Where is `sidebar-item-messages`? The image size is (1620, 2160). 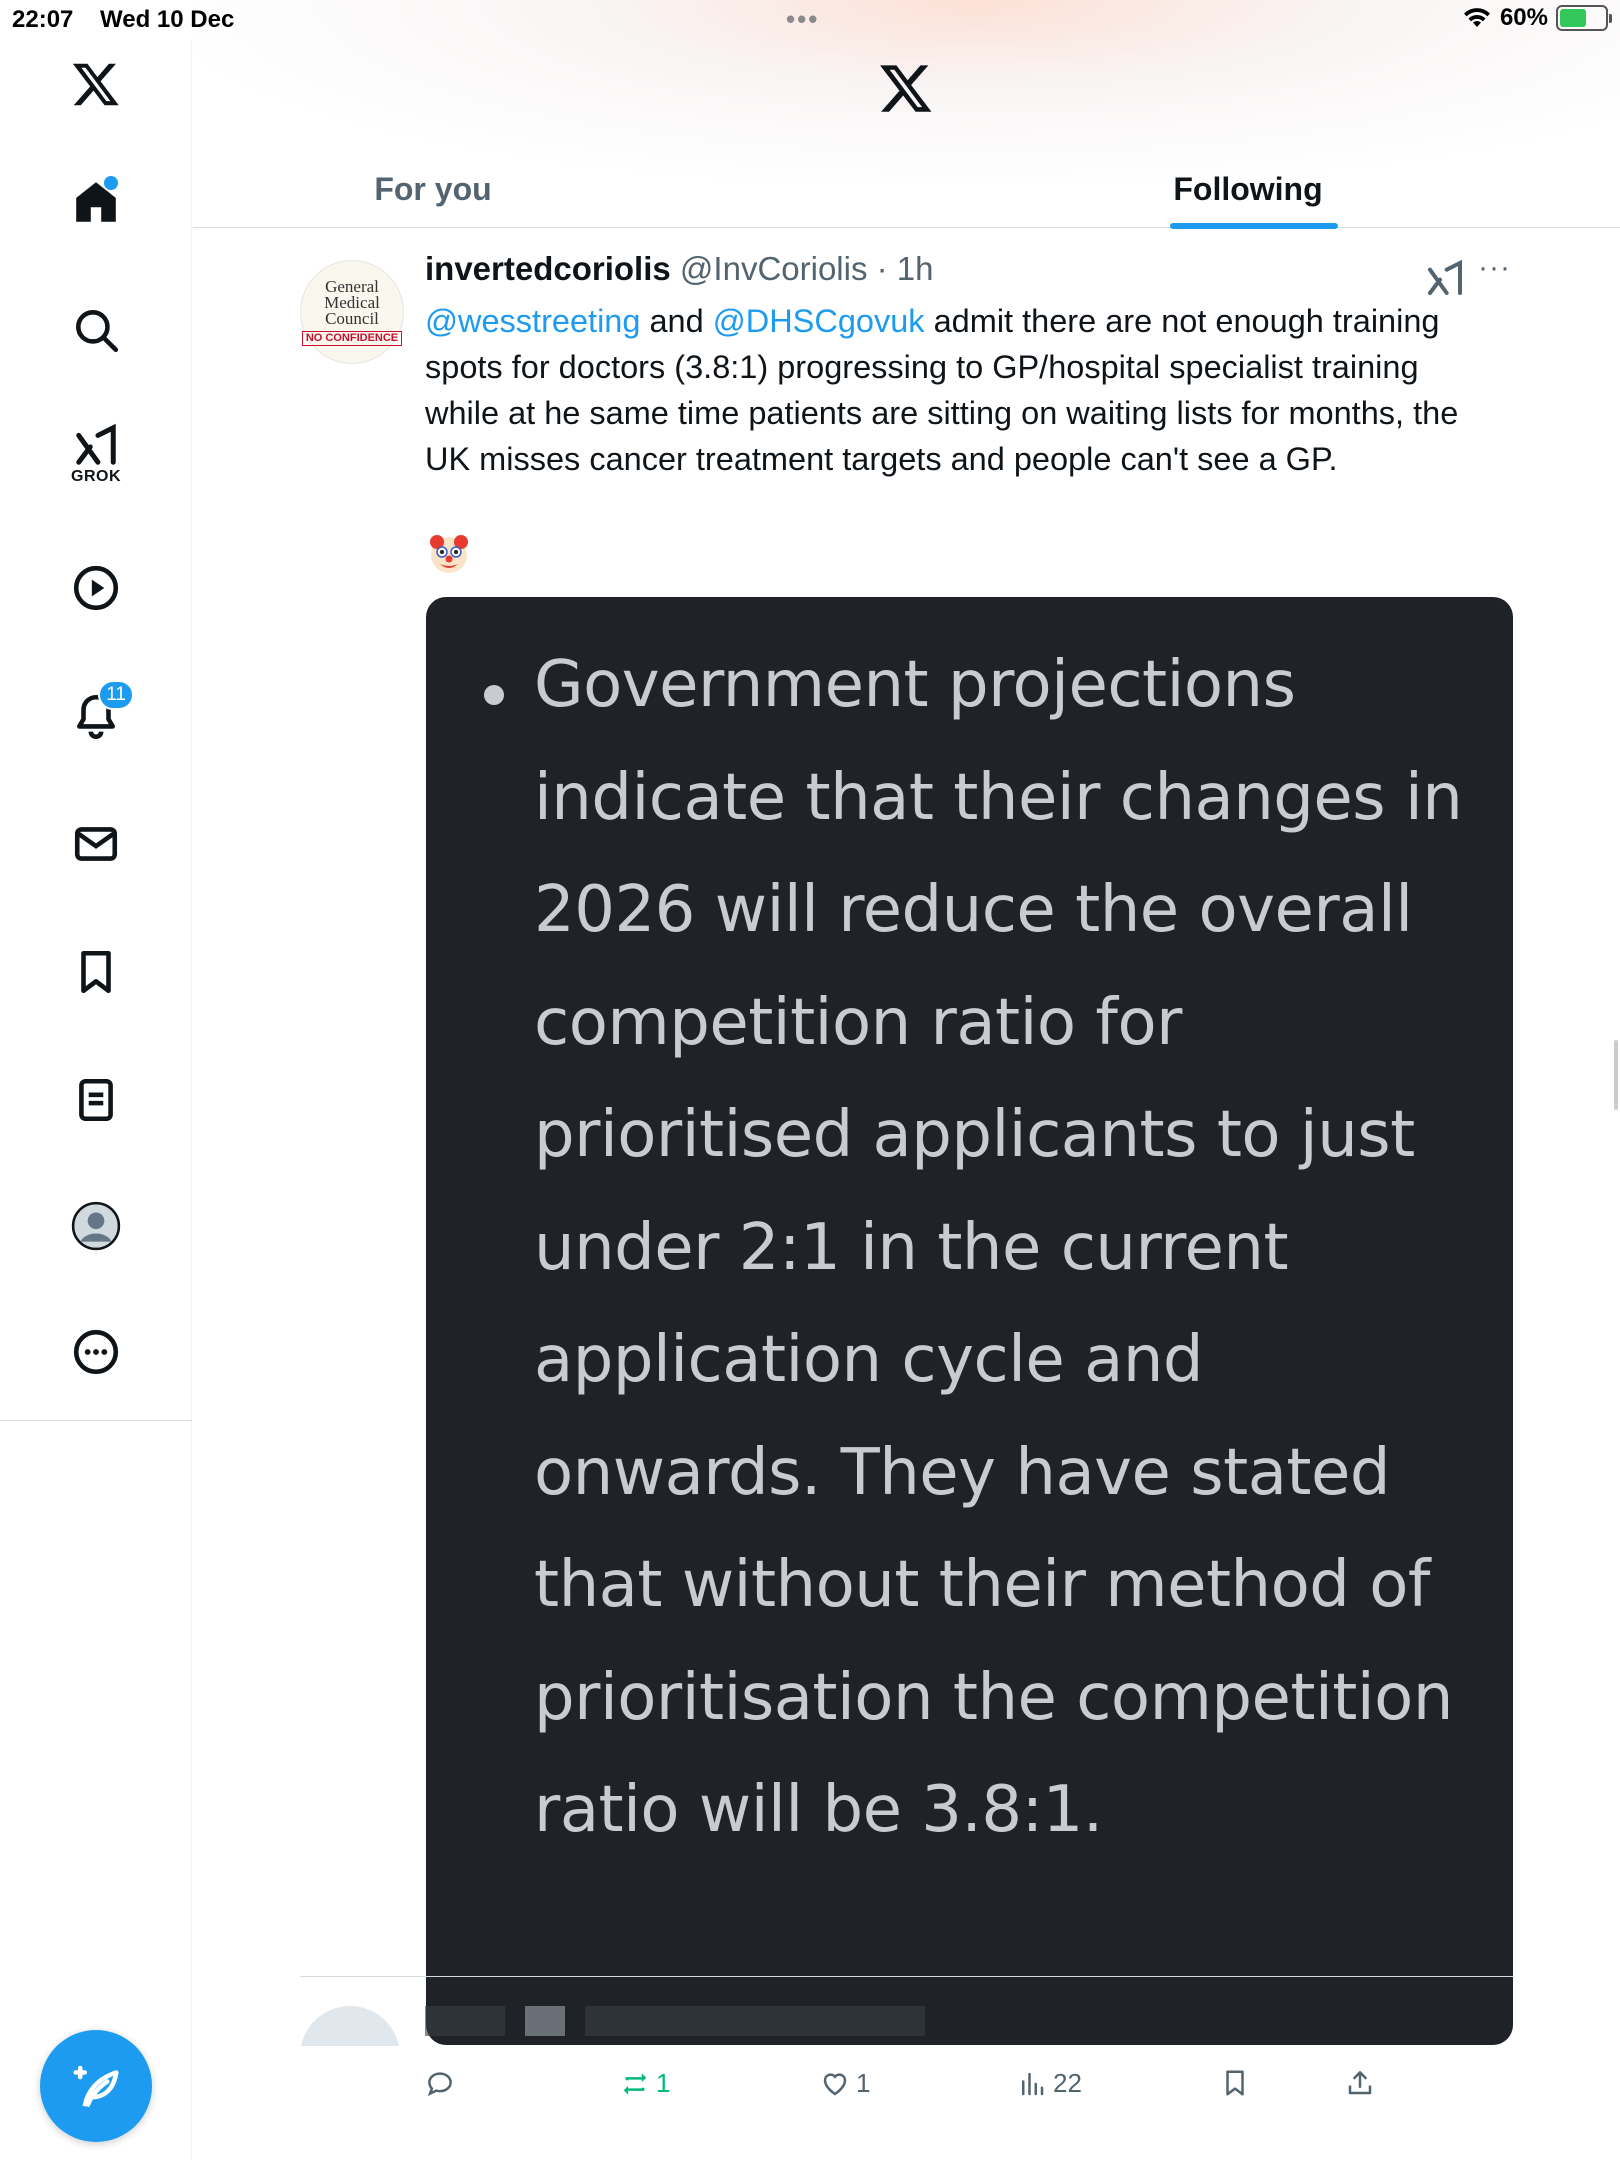 sidebar-item-messages is located at coordinates (96, 844).